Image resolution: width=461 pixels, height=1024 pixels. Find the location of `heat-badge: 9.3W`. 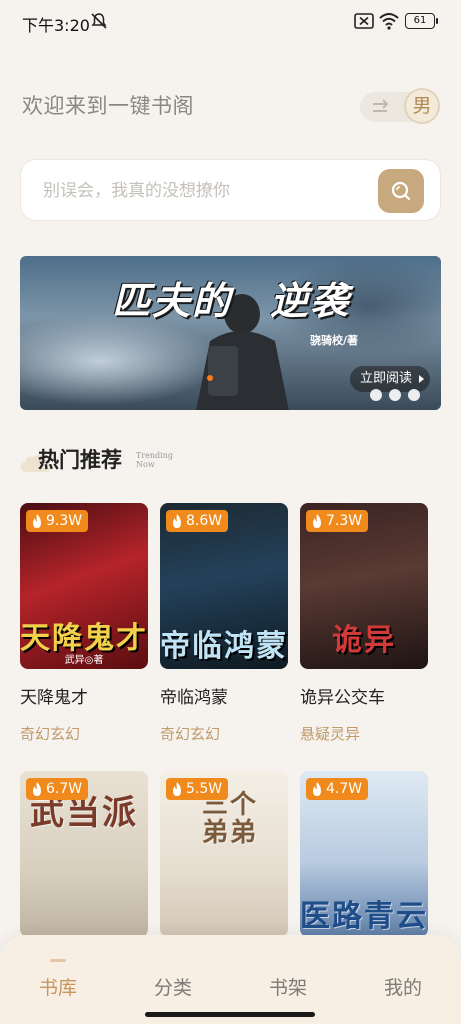

heat-badge: 9.3W is located at coordinates (57, 521).